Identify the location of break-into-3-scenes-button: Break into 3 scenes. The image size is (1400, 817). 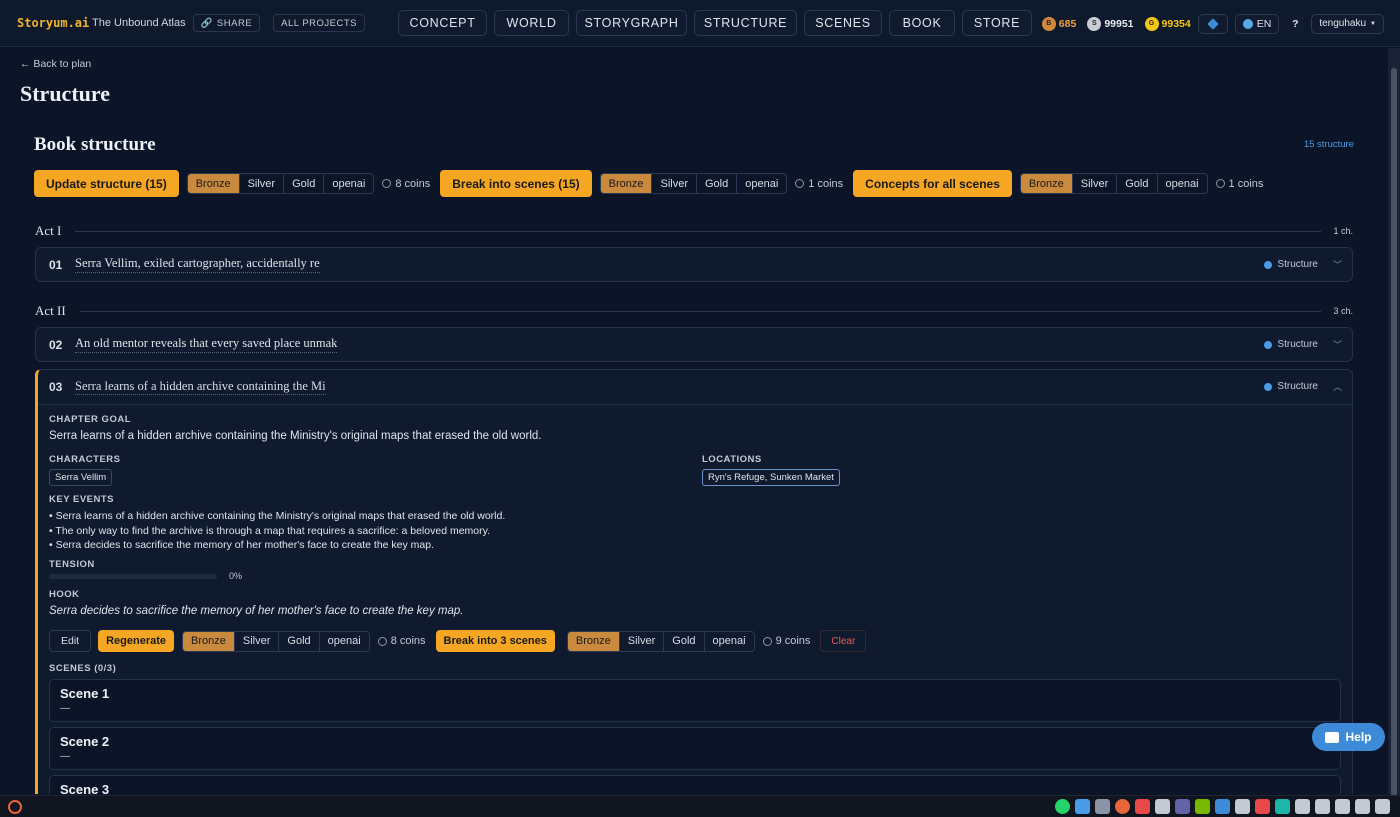
(495, 641).